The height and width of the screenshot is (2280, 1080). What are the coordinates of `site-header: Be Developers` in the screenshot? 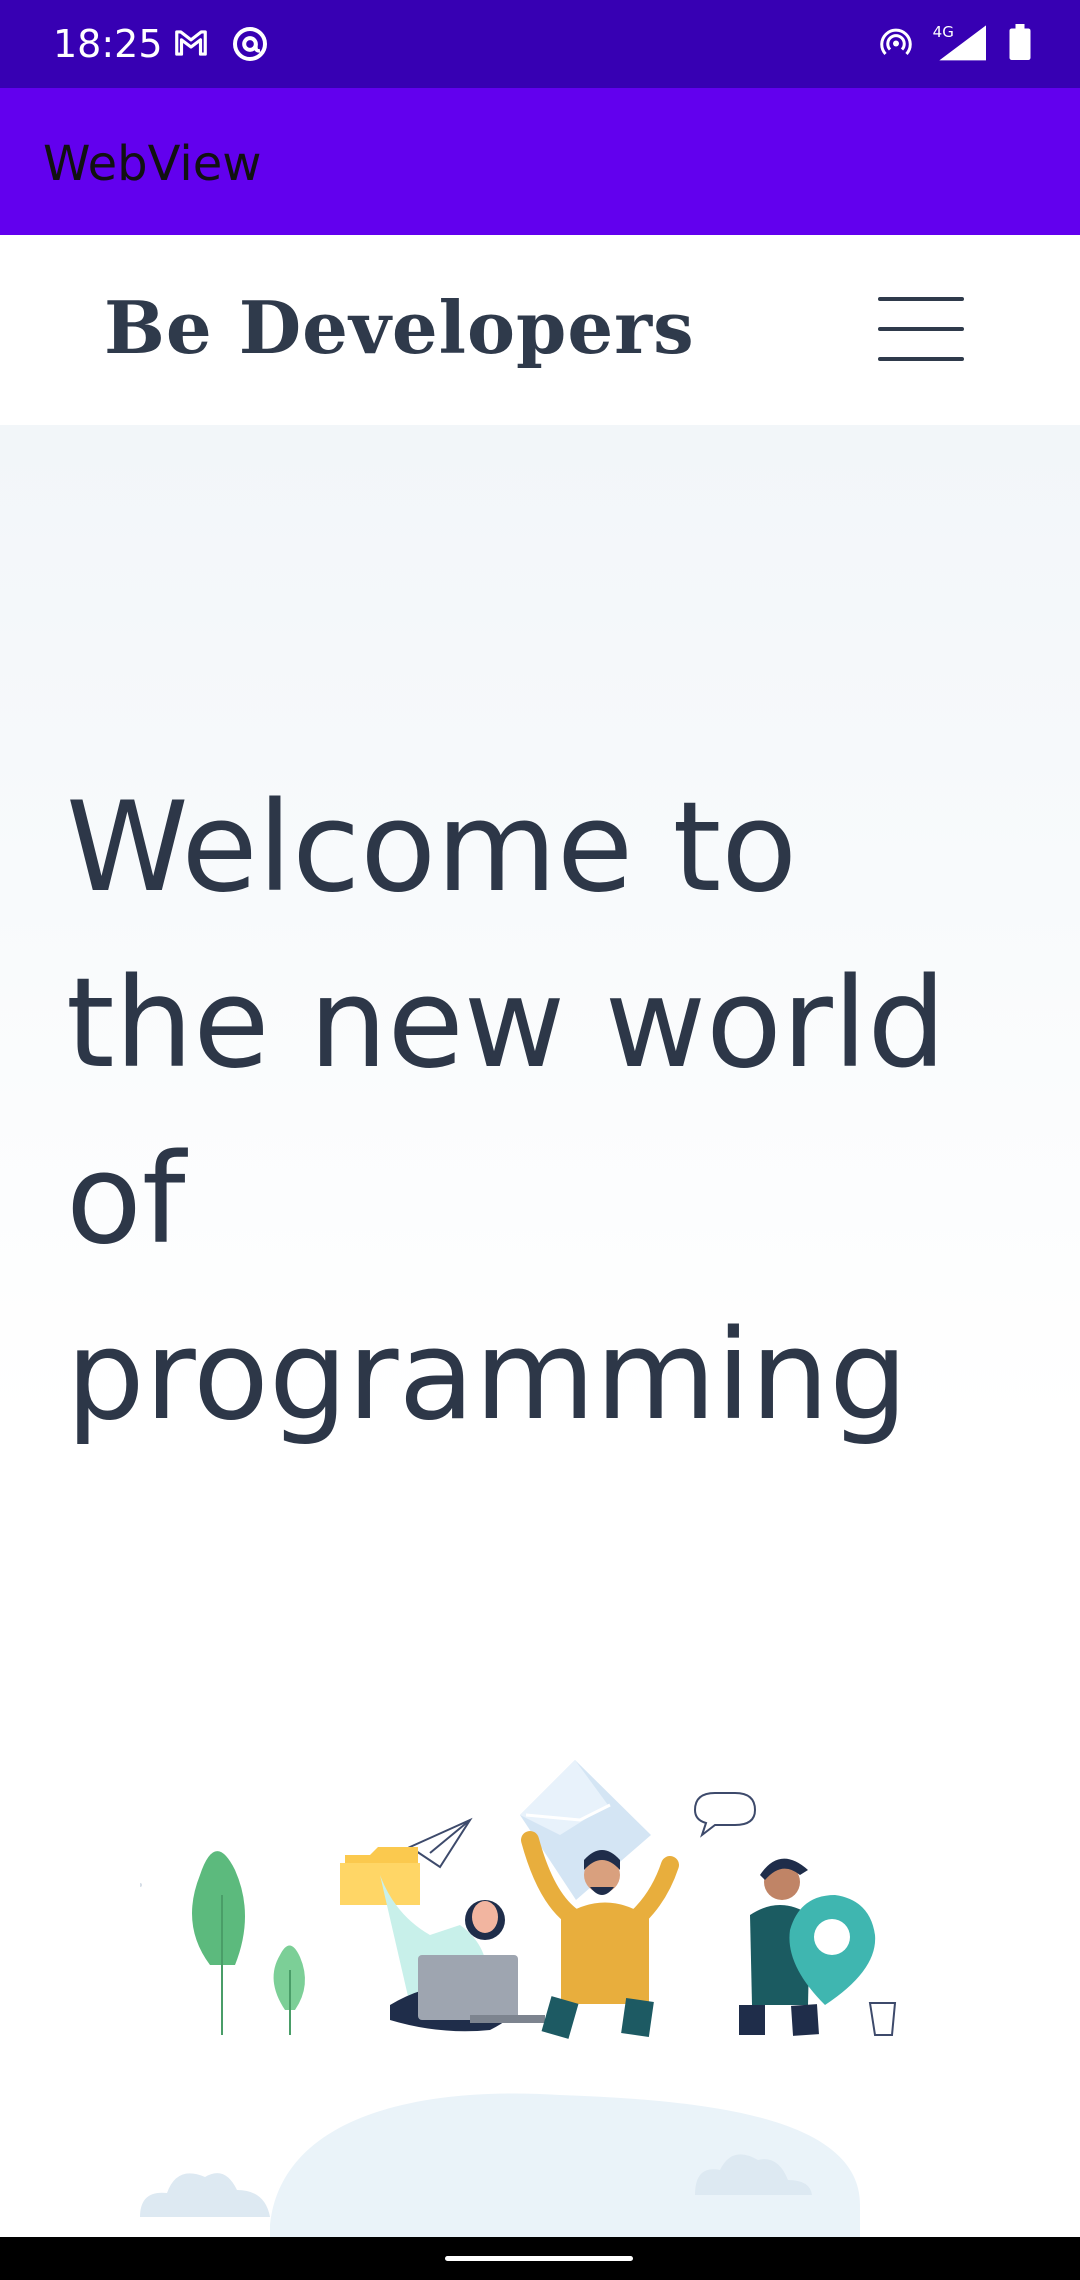 It's located at (540, 330).